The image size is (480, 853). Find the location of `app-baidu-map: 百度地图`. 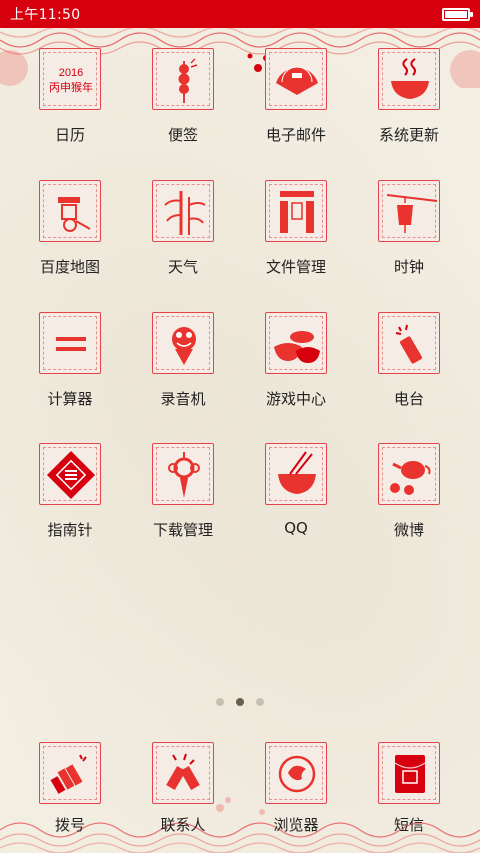

app-baidu-map: 百度地图 is located at coordinates (70, 235).